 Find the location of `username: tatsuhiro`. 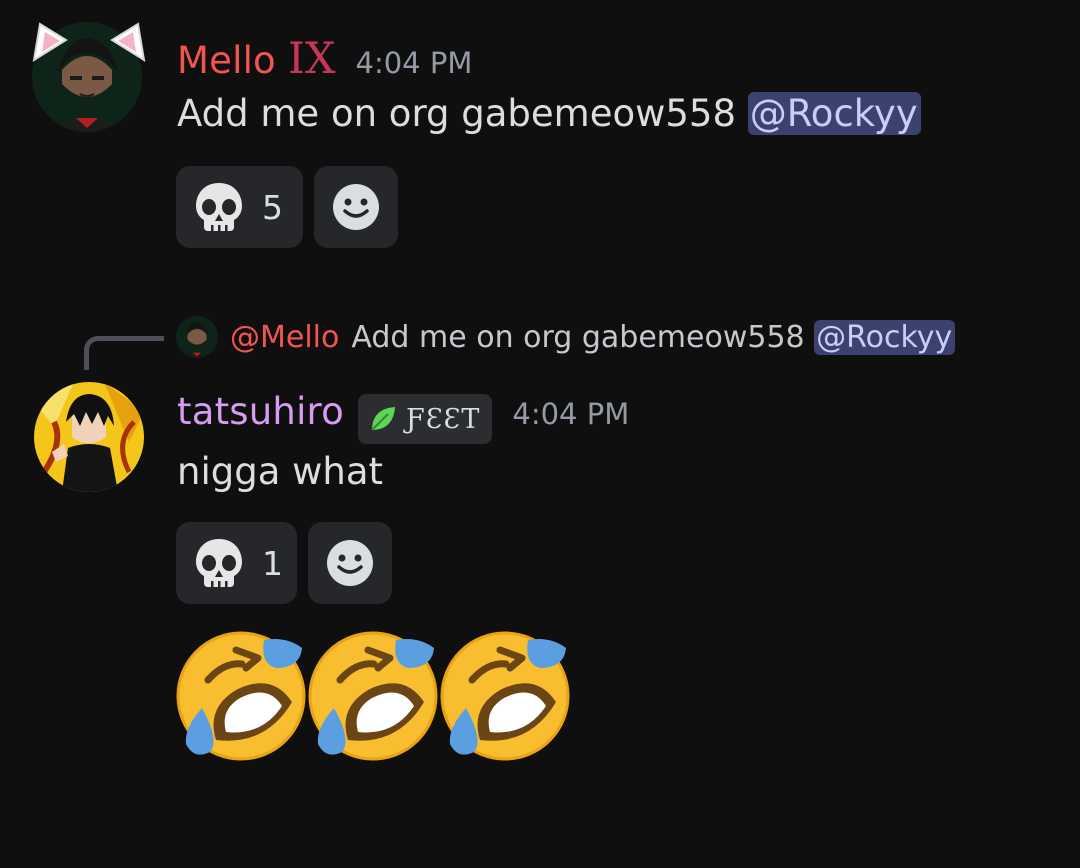

username: tatsuhiro is located at coordinates (260, 411).